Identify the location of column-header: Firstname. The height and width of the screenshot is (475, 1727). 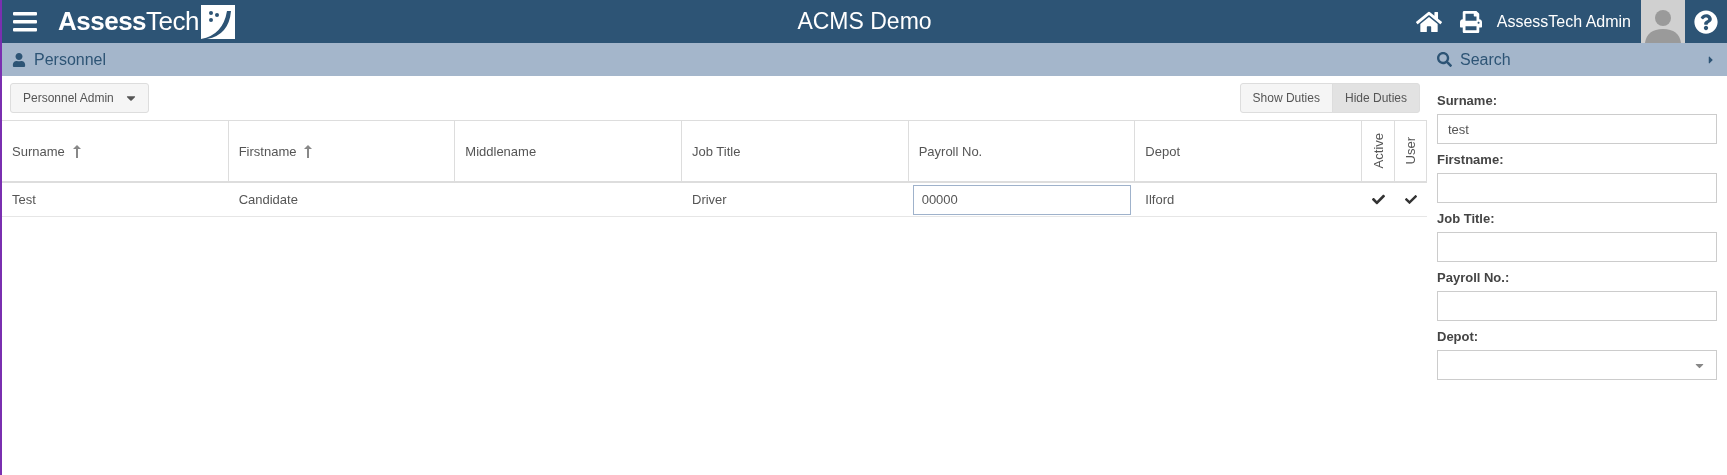
(342, 152).